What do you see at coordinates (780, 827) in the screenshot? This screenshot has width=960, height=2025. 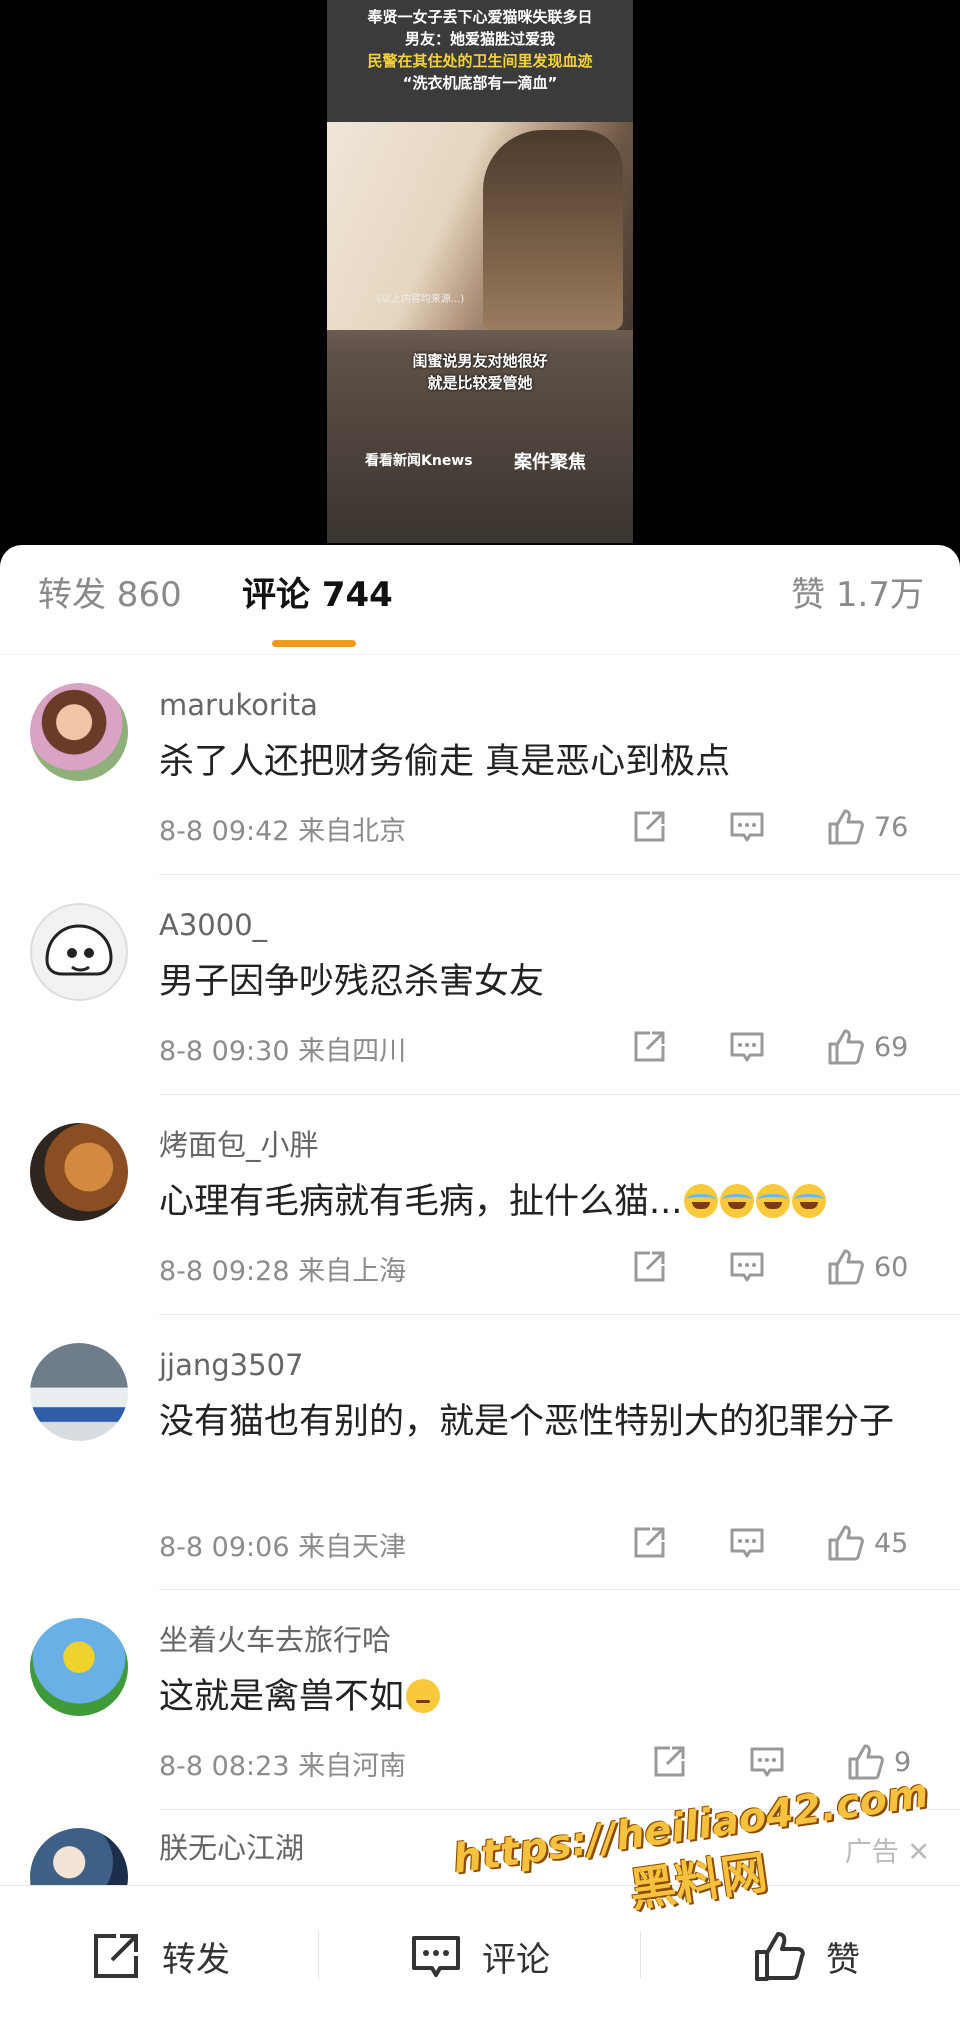 I see `comment-actions: 76` at bounding box center [780, 827].